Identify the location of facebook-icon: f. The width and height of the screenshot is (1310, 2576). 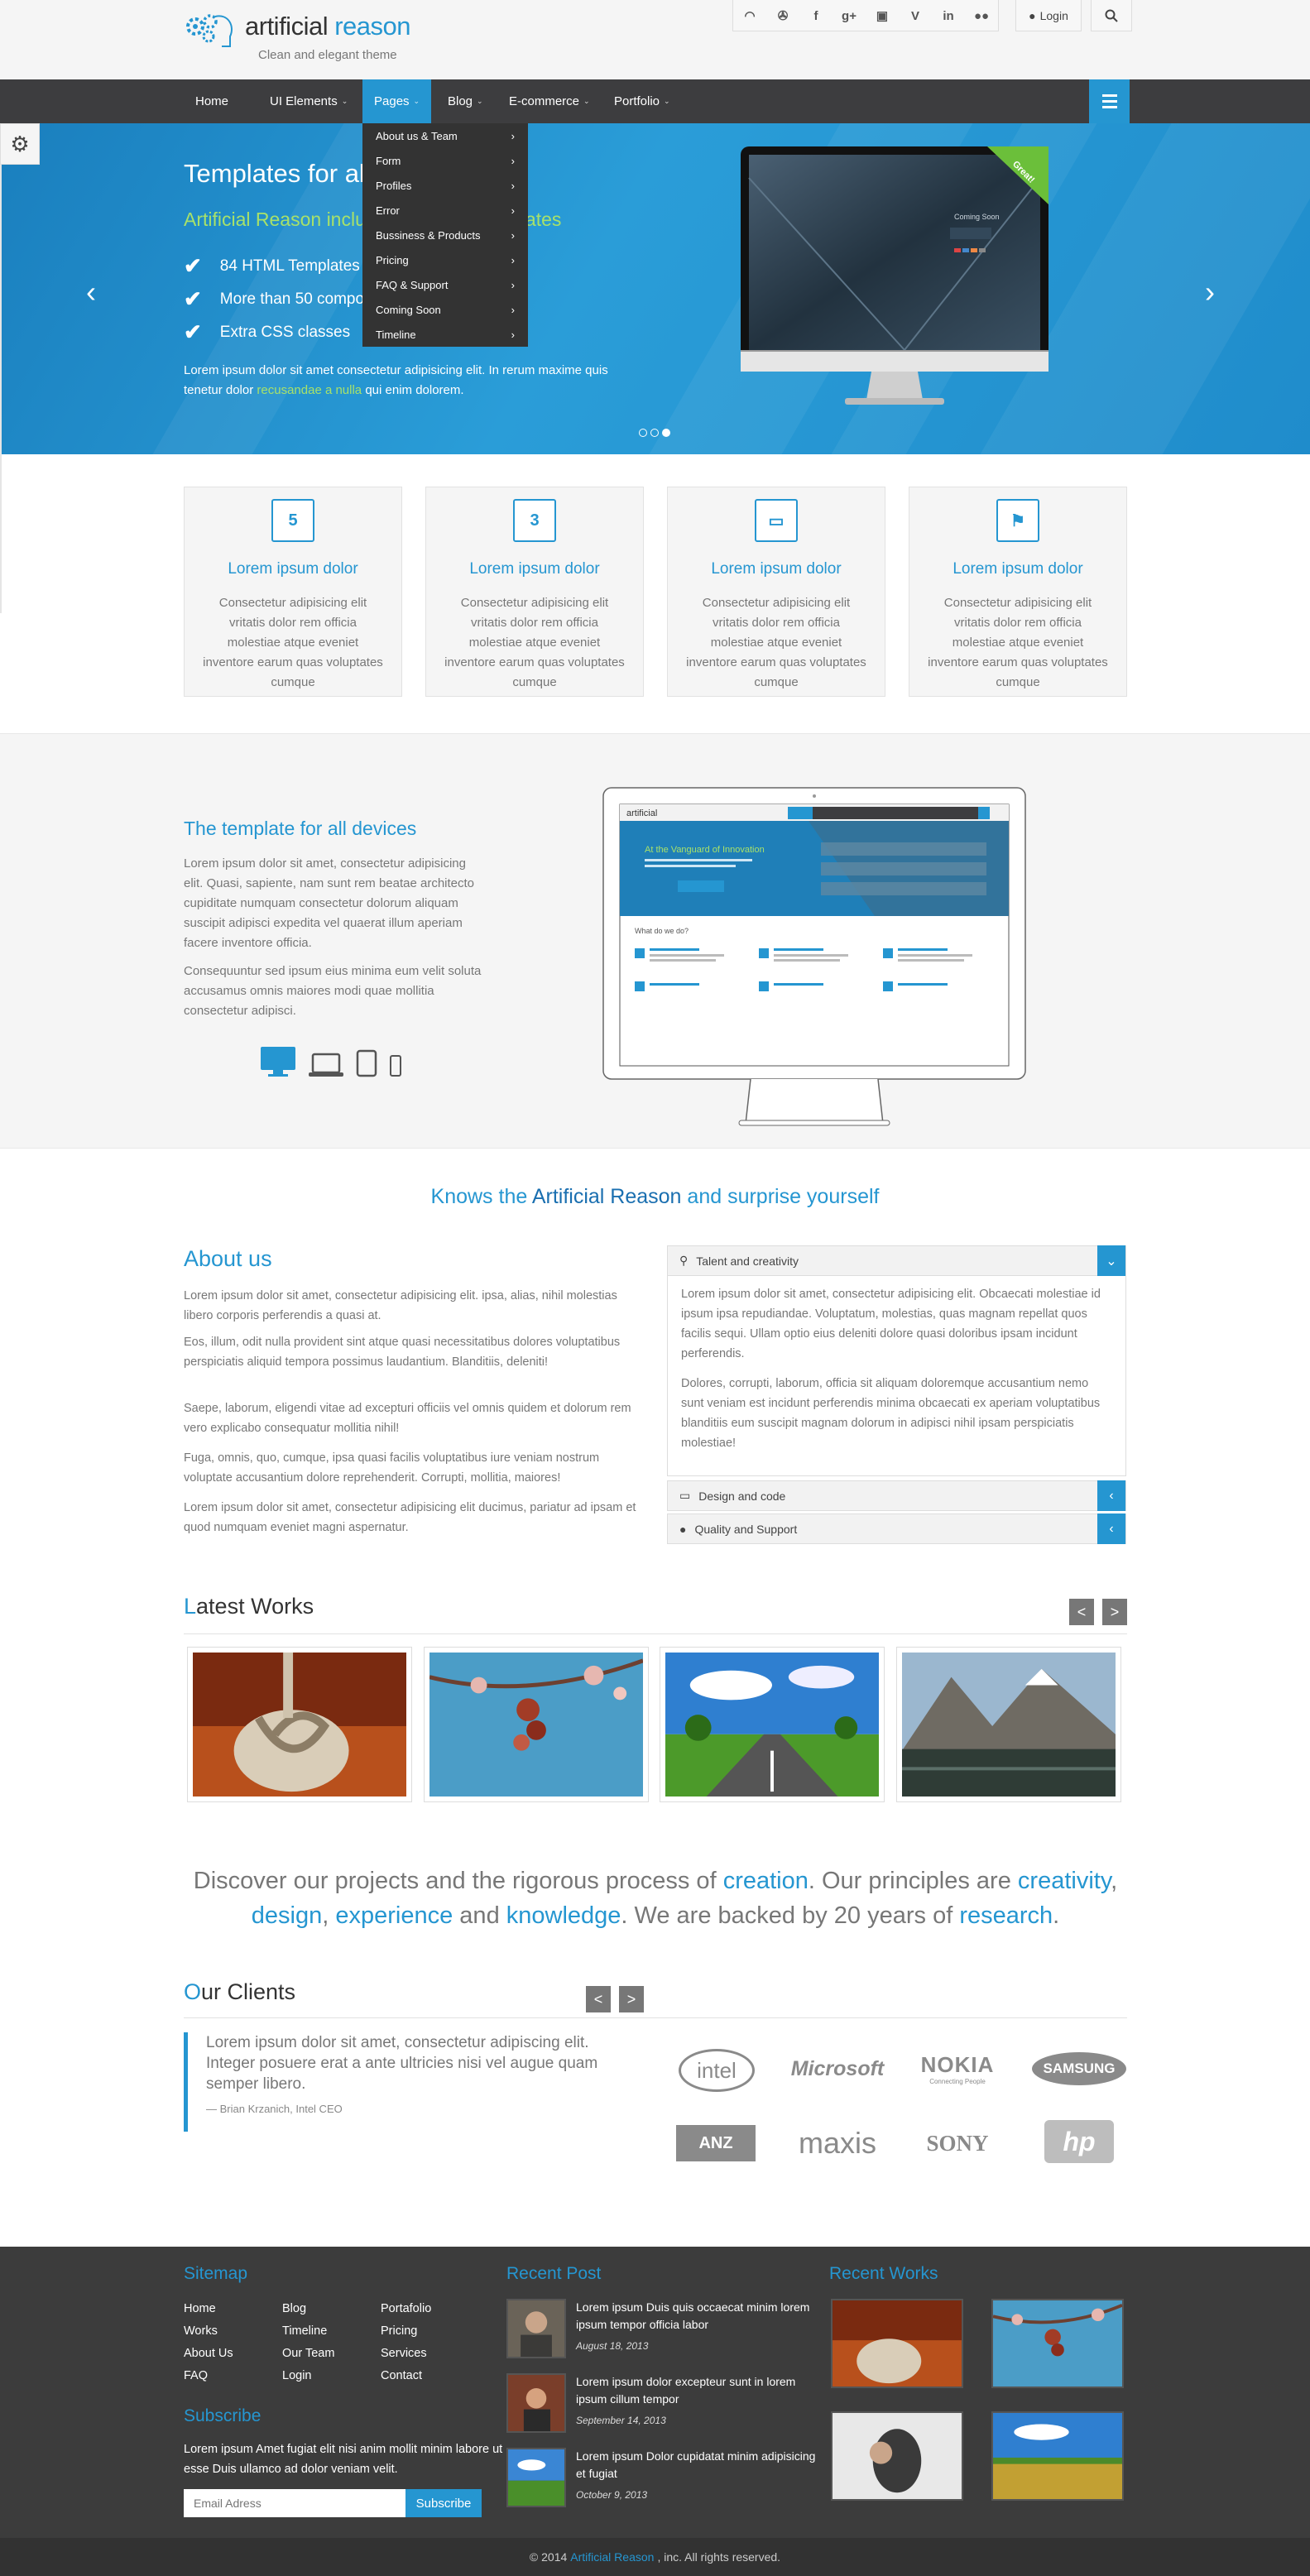
(816, 16).